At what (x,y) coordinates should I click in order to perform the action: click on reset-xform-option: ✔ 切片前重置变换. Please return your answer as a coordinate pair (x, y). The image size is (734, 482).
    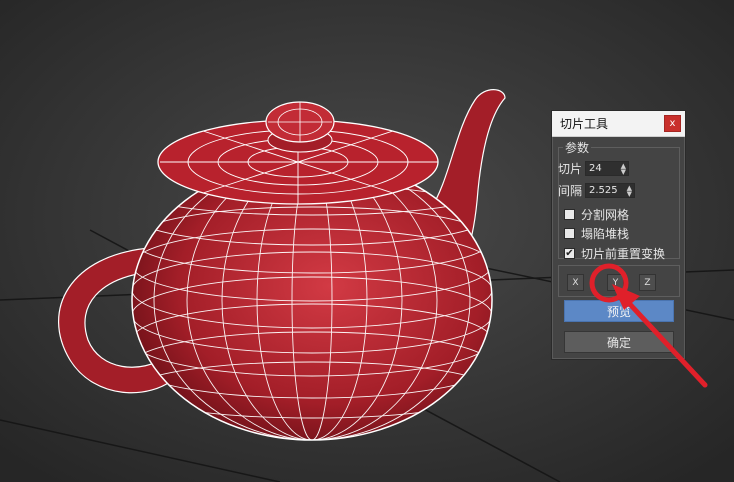
    Looking at the image, I should click on (614, 253).